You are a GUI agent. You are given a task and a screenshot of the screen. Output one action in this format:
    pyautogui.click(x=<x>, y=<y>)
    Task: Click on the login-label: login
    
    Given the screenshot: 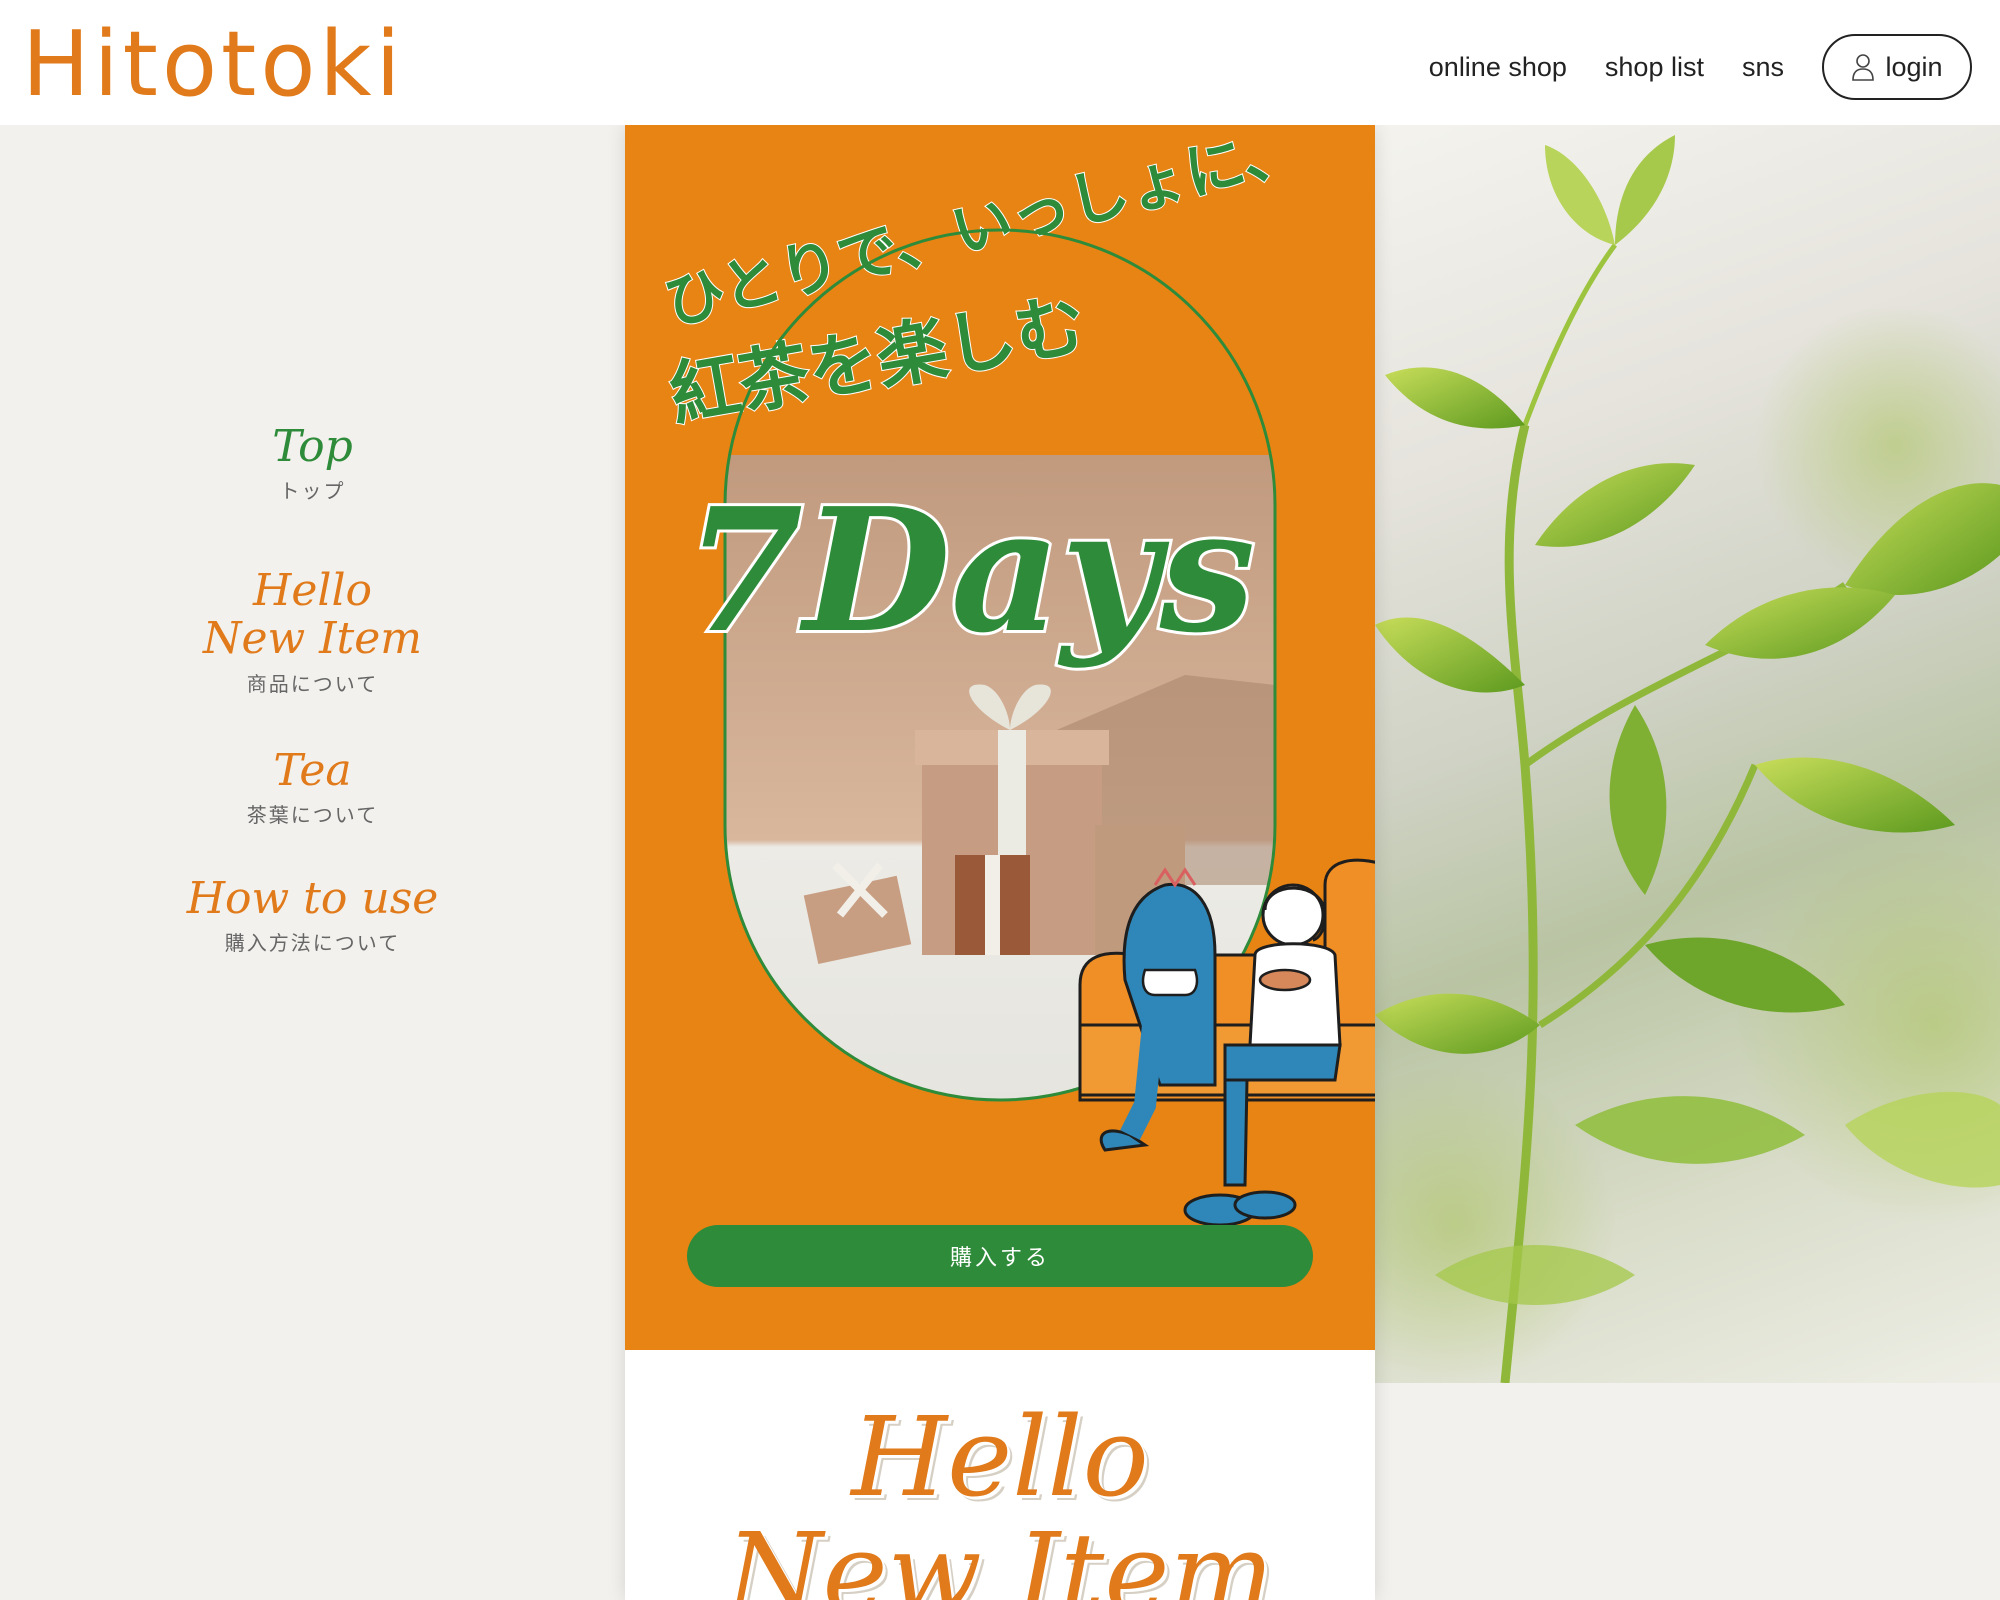 What is the action you would take?
    pyautogui.click(x=1914, y=66)
    